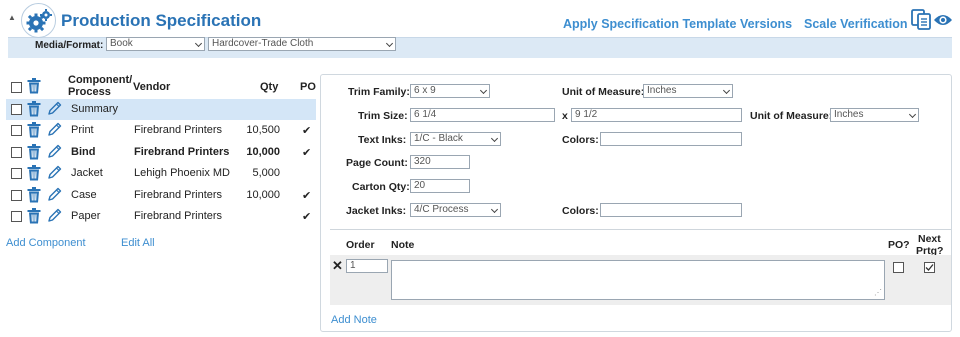 This screenshot has height=337, width=960. What do you see at coordinates (308, 87) in the screenshot?
I see `column-header-po: PO` at bounding box center [308, 87].